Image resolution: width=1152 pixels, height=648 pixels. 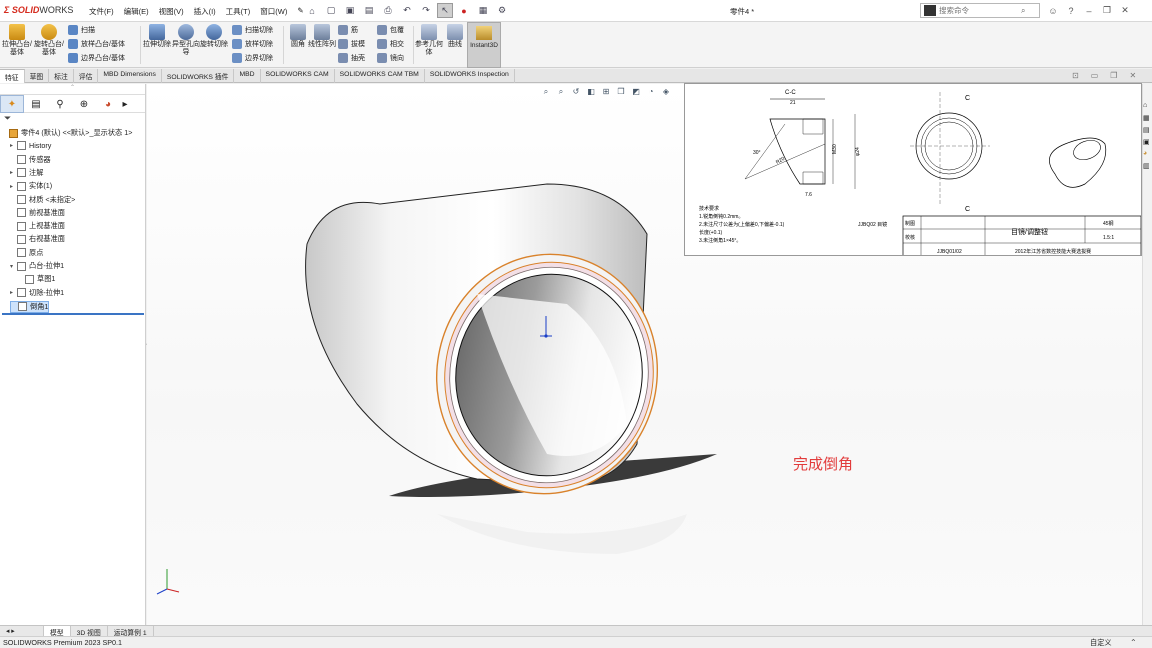 I want to click on open-icon: ▣, so click(x=350, y=10).